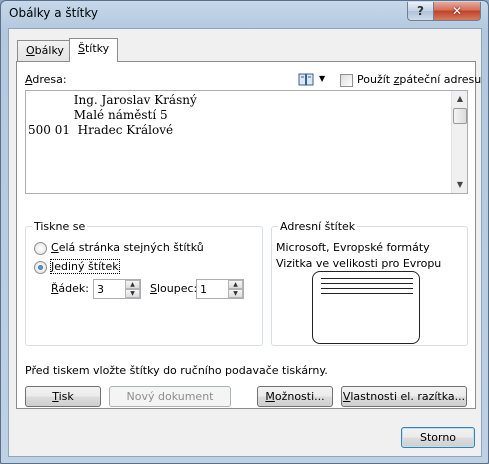 This screenshot has height=464, width=489. Describe the element at coordinates (346, 80) in the screenshot. I see `use-return-address-checkbox` at that location.